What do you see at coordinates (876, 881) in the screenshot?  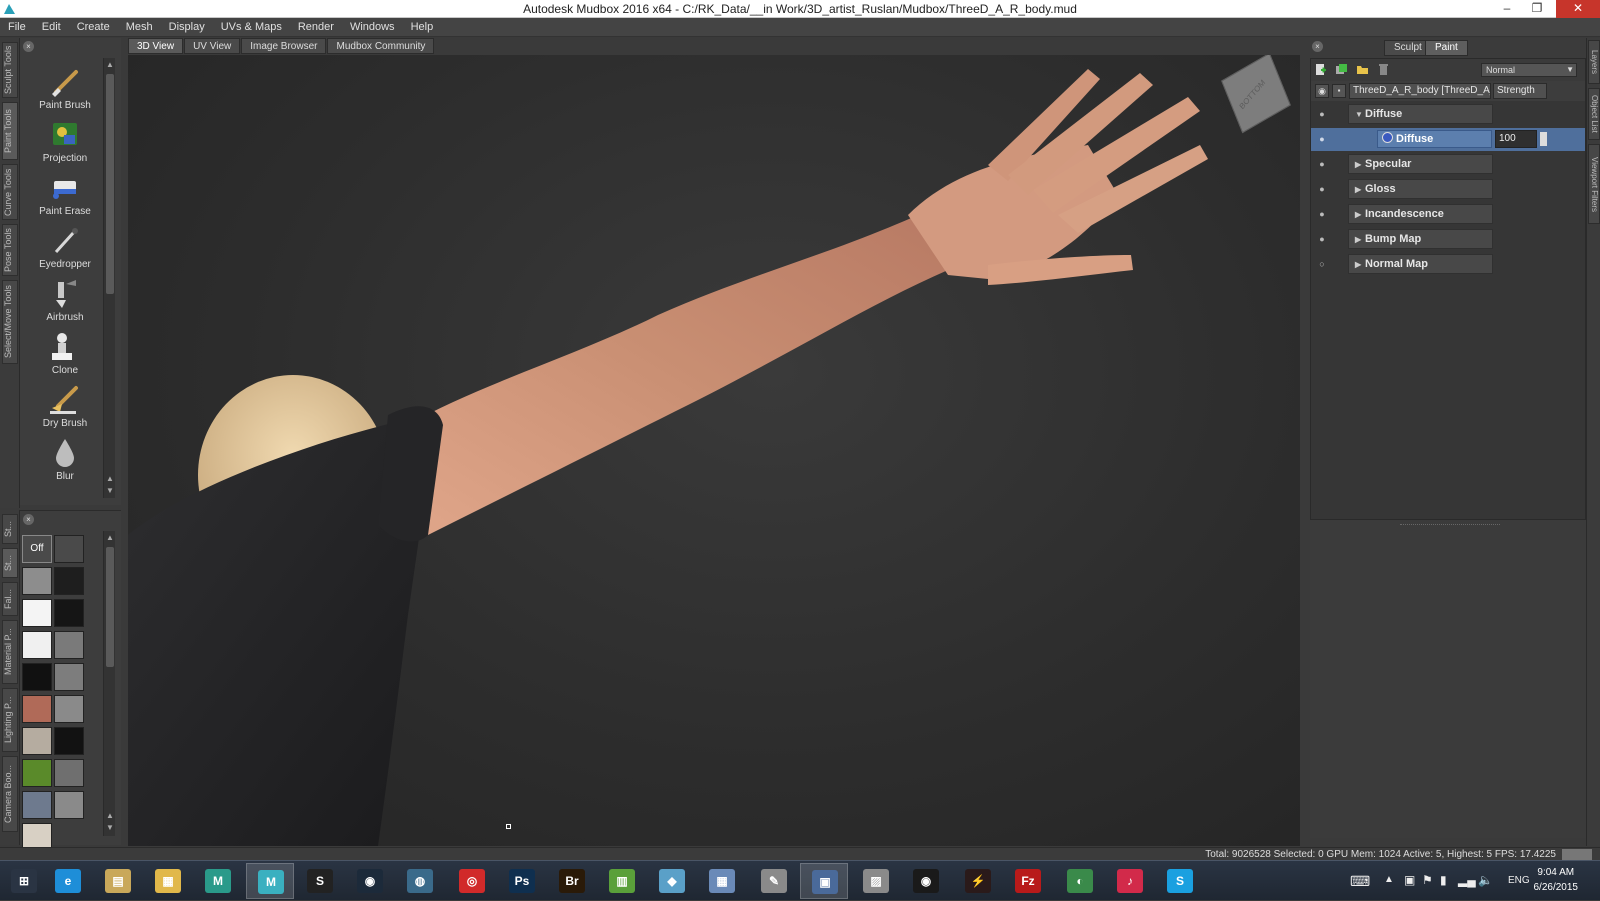 I see `taskbar-app-button: ▨` at bounding box center [876, 881].